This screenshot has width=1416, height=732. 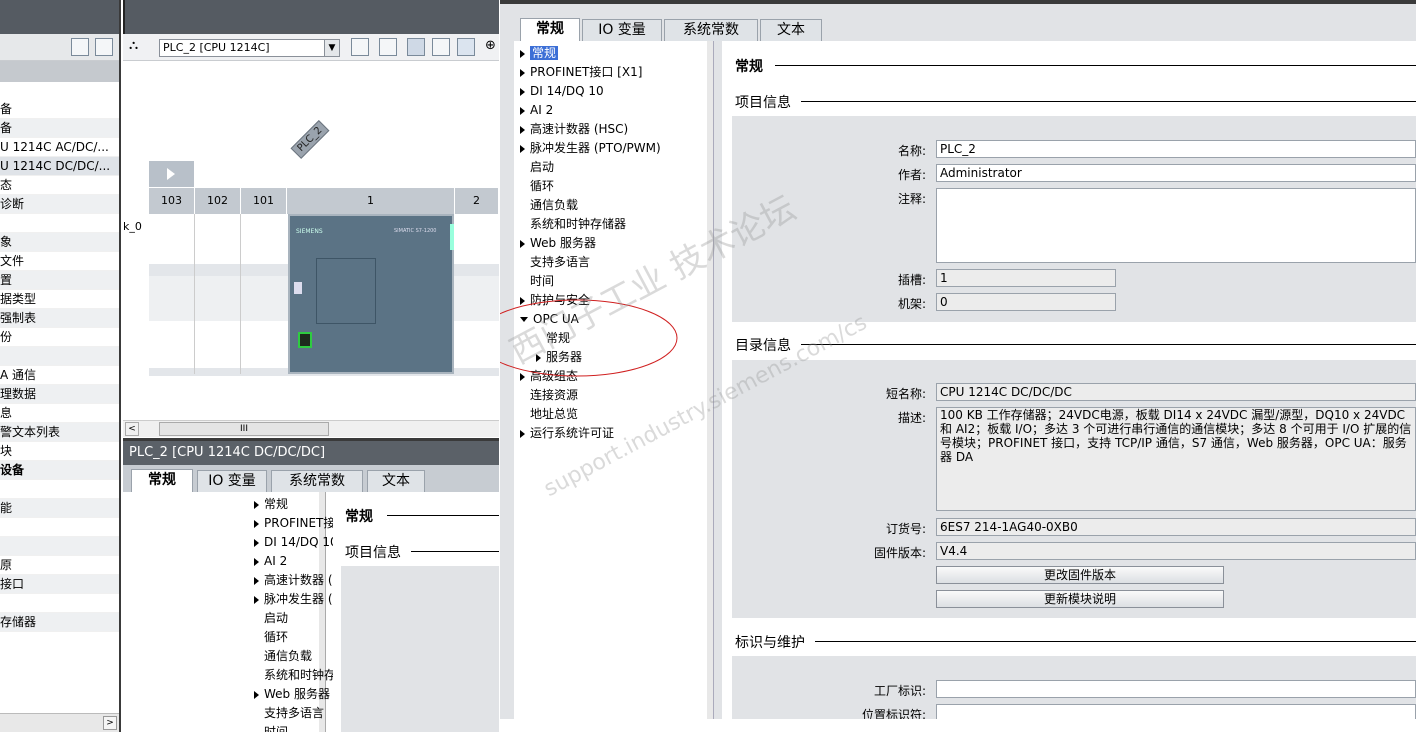 I want to click on tree-item: 置, so click(x=59, y=280).